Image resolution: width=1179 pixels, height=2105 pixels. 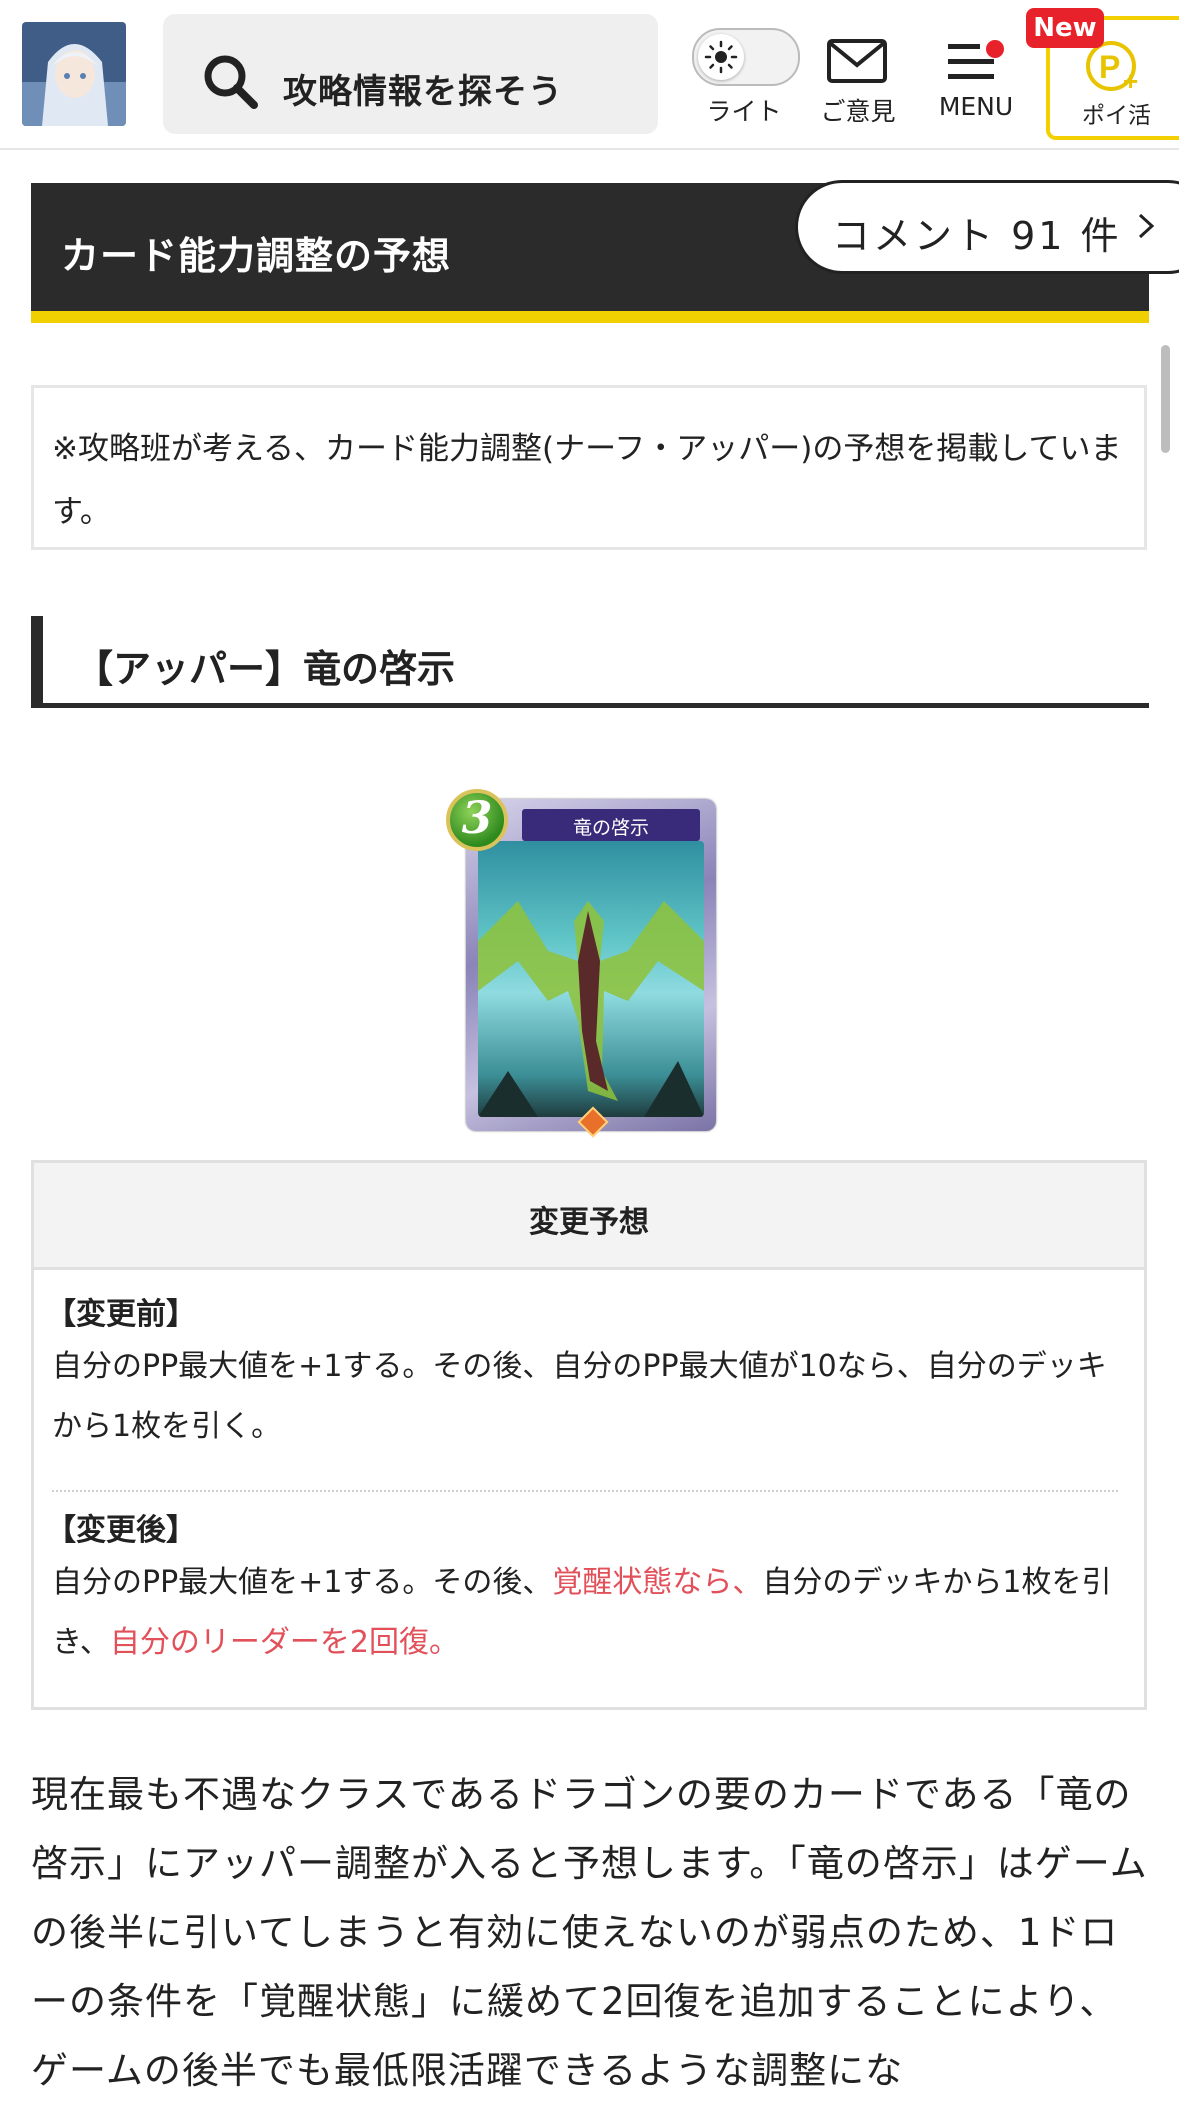 I want to click on search-placeholder: 攻略情報を探そう, so click(x=423, y=92).